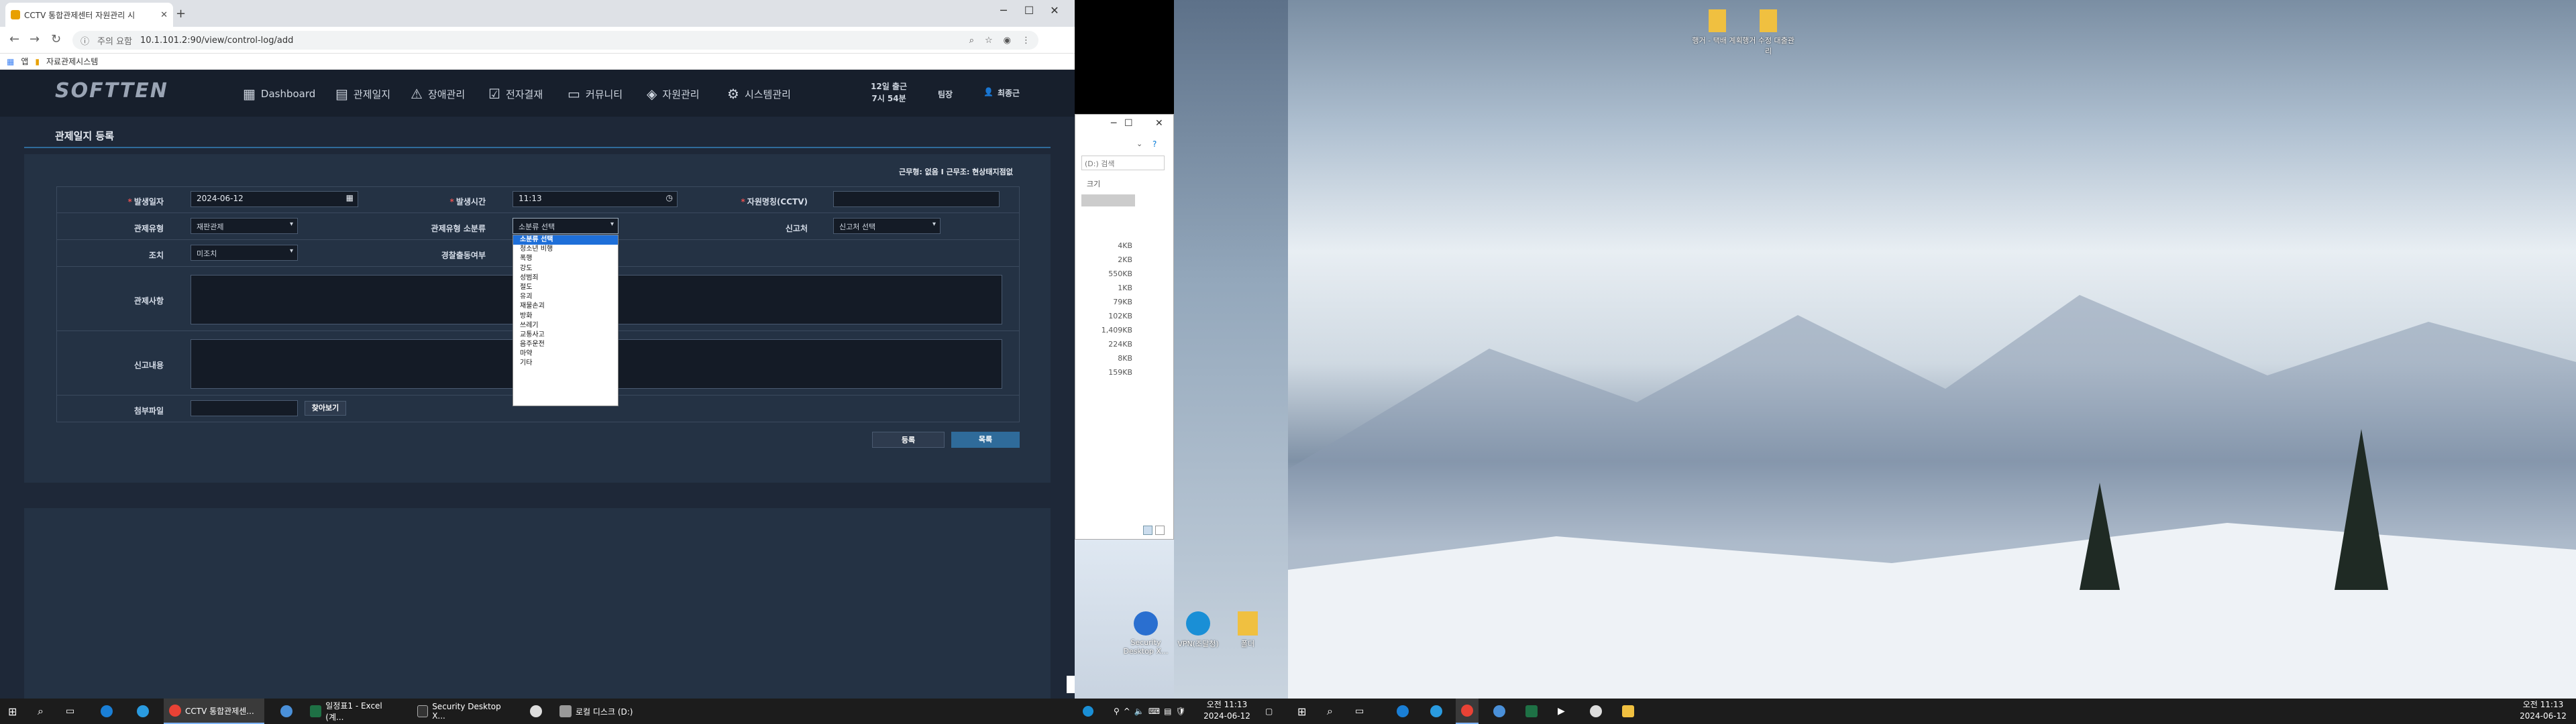  Describe the element at coordinates (565, 297) in the screenshot. I see `dropdown-option: 유괴` at that location.